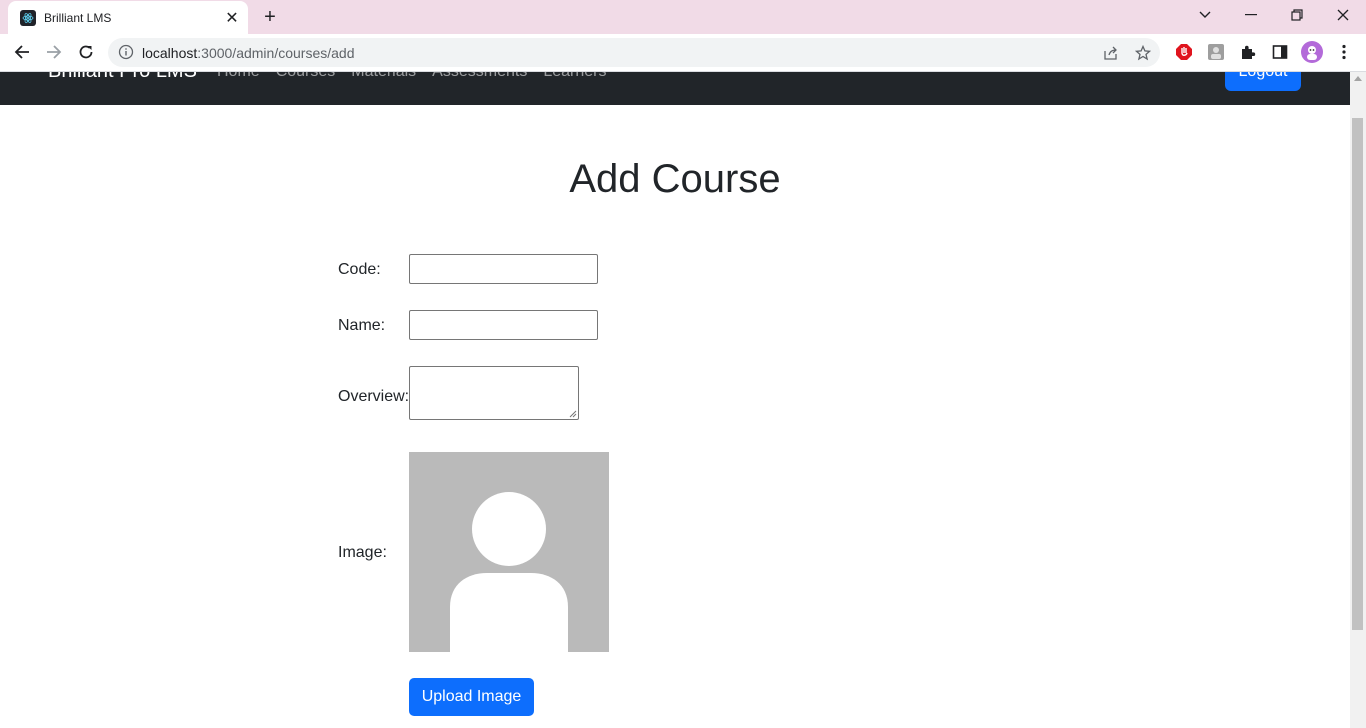 Image resolution: width=1366 pixels, height=728 pixels. I want to click on restore-icon, so click(1297, 15).